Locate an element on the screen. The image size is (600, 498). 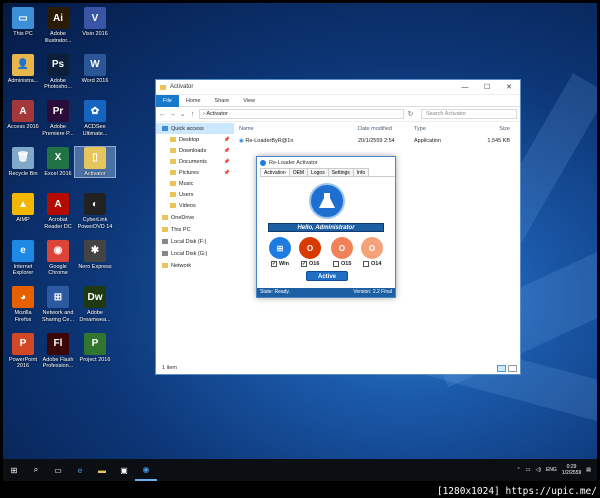
large-icons-view-icon is located at coordinates (512, 368).